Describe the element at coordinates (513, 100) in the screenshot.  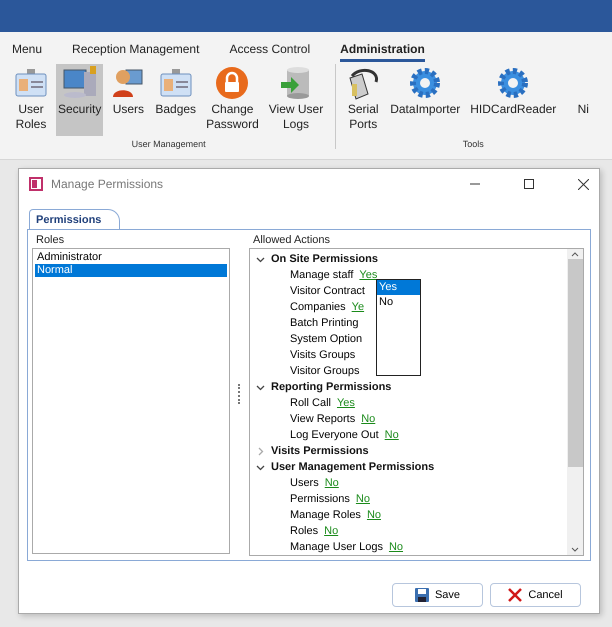
I see `ribbon-button: HIDCardReader` at that location.